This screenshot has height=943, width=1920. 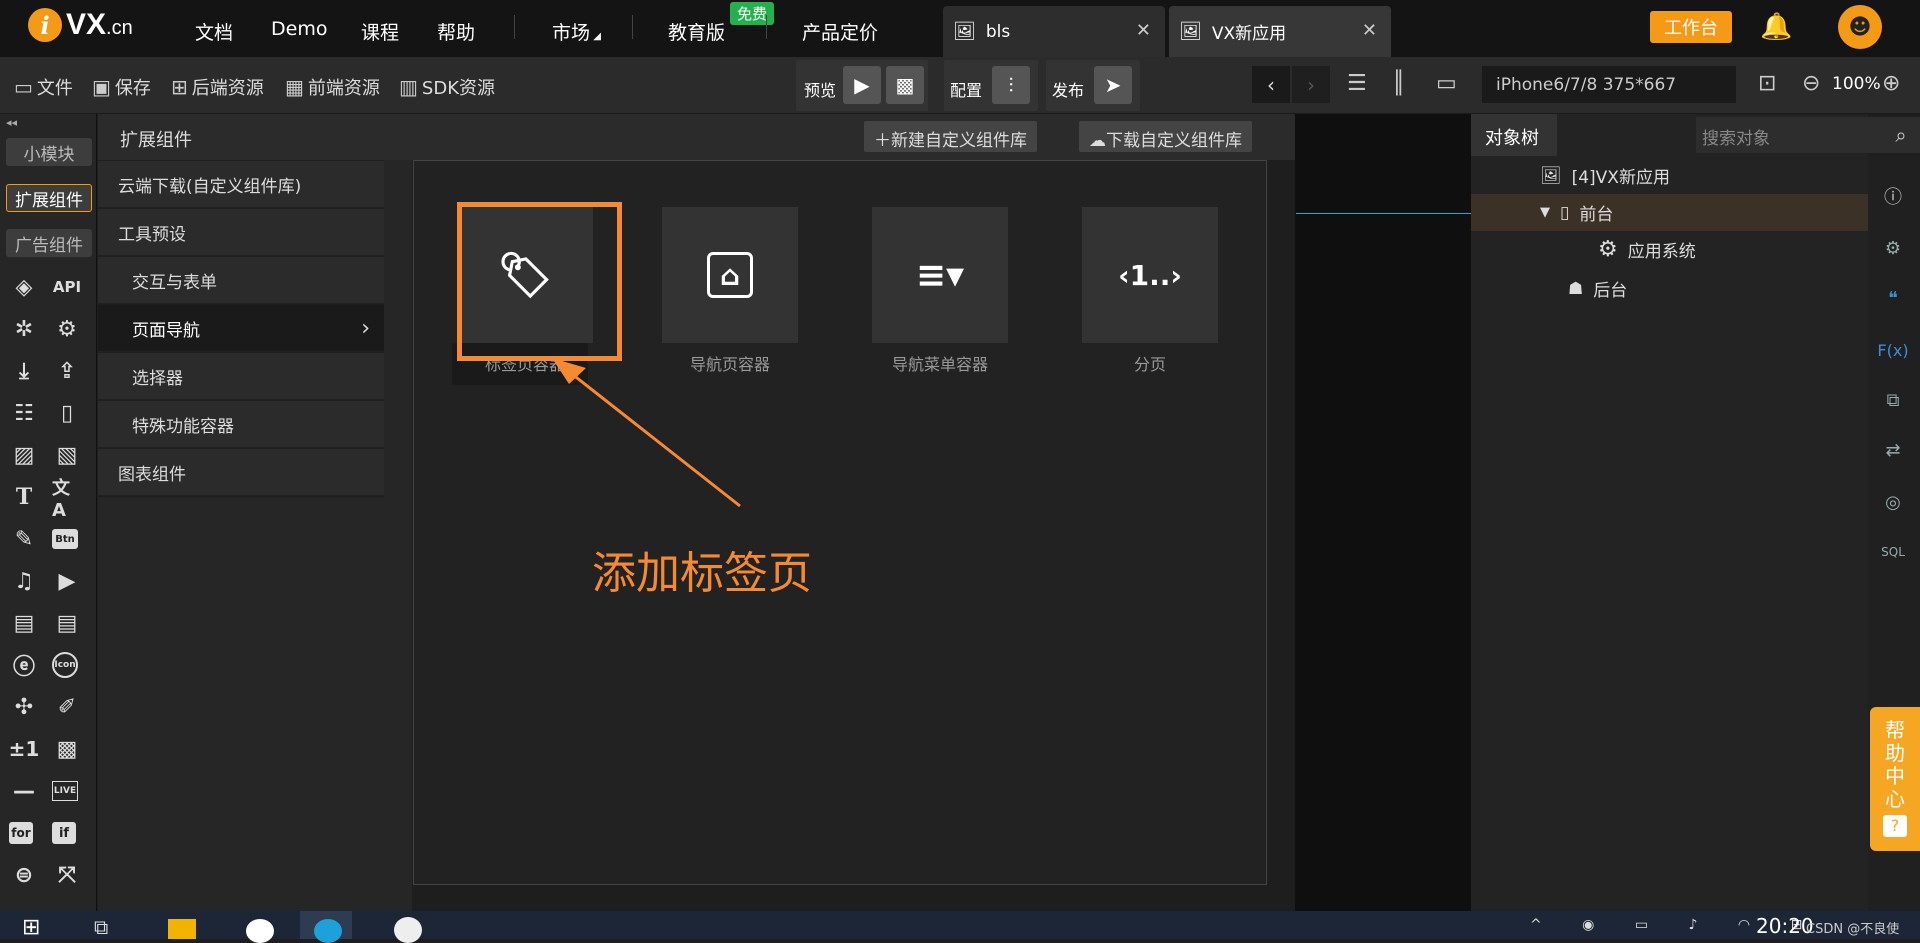 What do you see at coordinates (1853, 929) in the screenshot?
I see `watermark: CSDN @不良使` at bounding box center [1853, 929].